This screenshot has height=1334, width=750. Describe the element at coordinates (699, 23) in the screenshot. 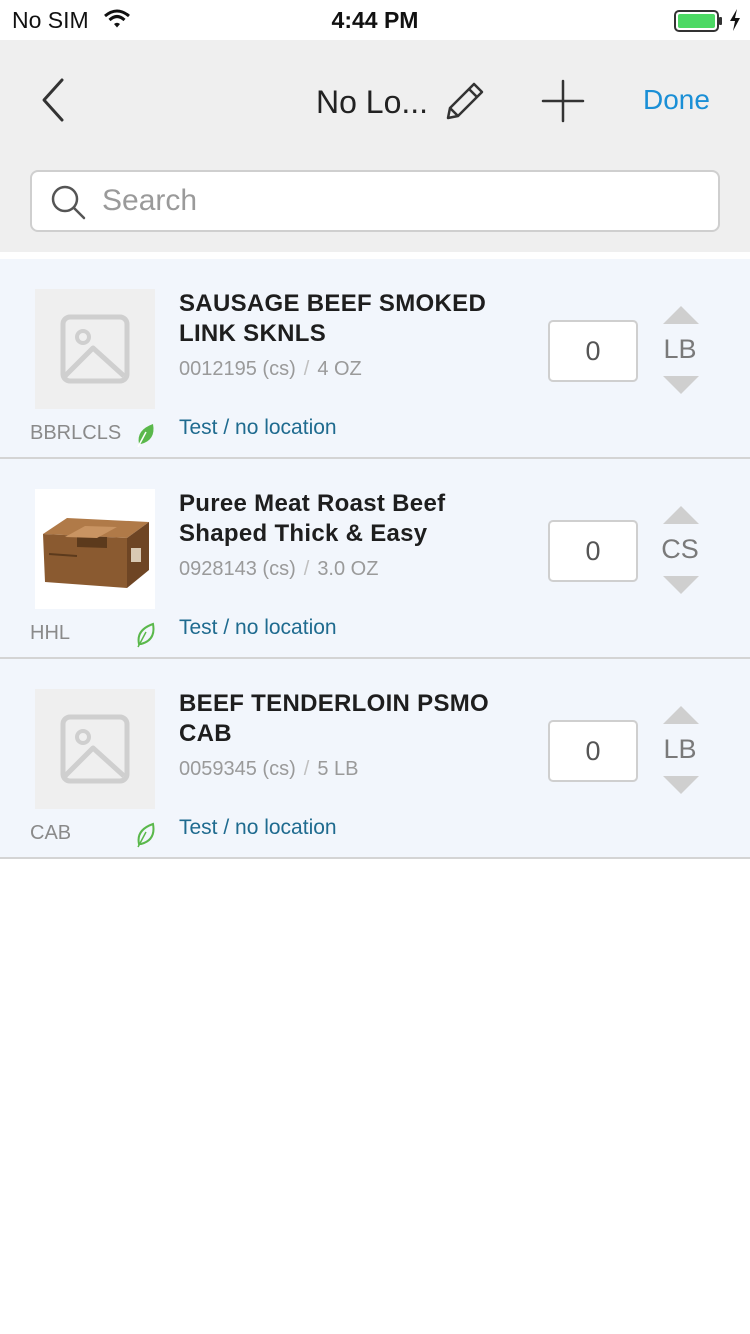

I see `battery-icon` at that location.